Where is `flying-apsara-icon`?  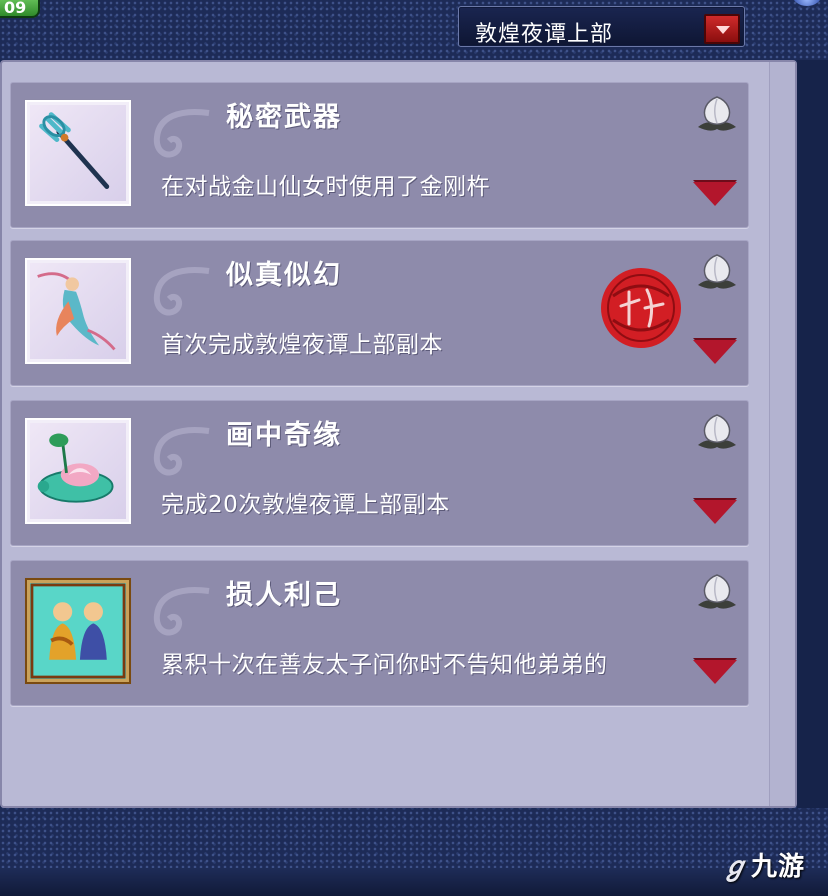
flying-apsara-icon is located at coordinates (78, 311).